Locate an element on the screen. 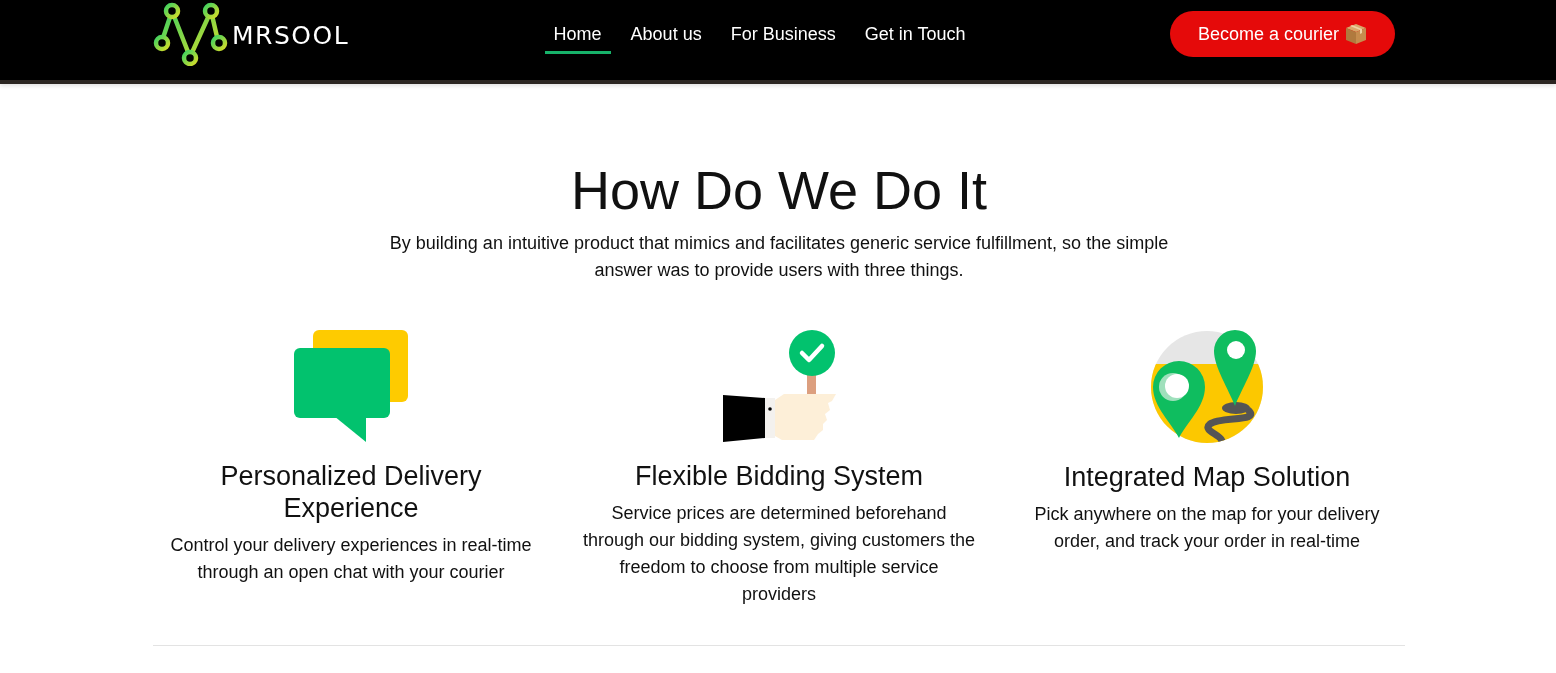  hand-holding-check-sign-icon is located at coordinates (779, 386).